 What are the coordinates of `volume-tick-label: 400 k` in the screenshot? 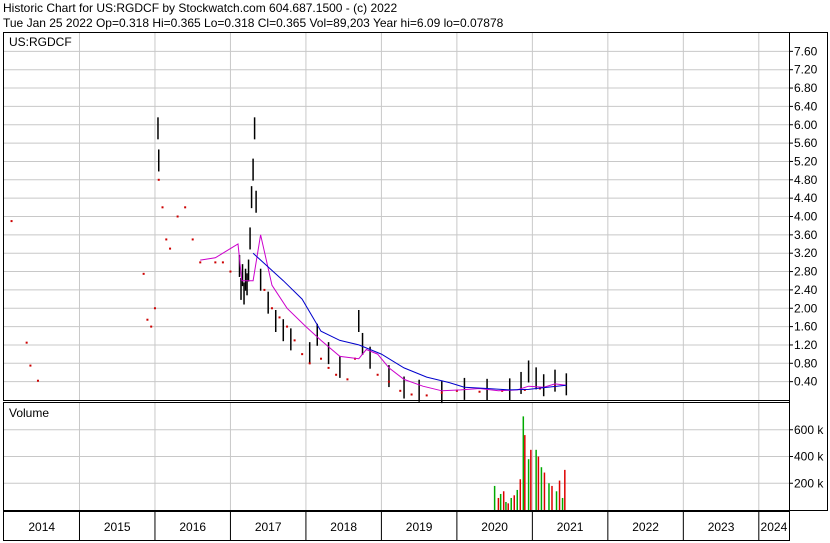 It's located at (809, 457).